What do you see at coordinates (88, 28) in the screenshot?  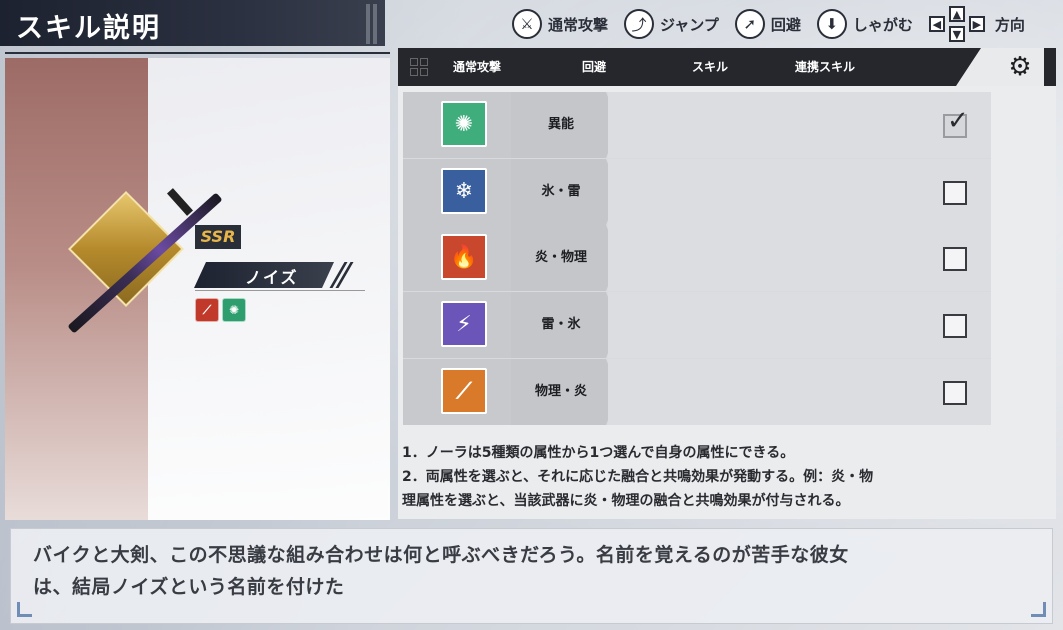 I see `page-title: スキル説明` at bounding box center [88, 28].